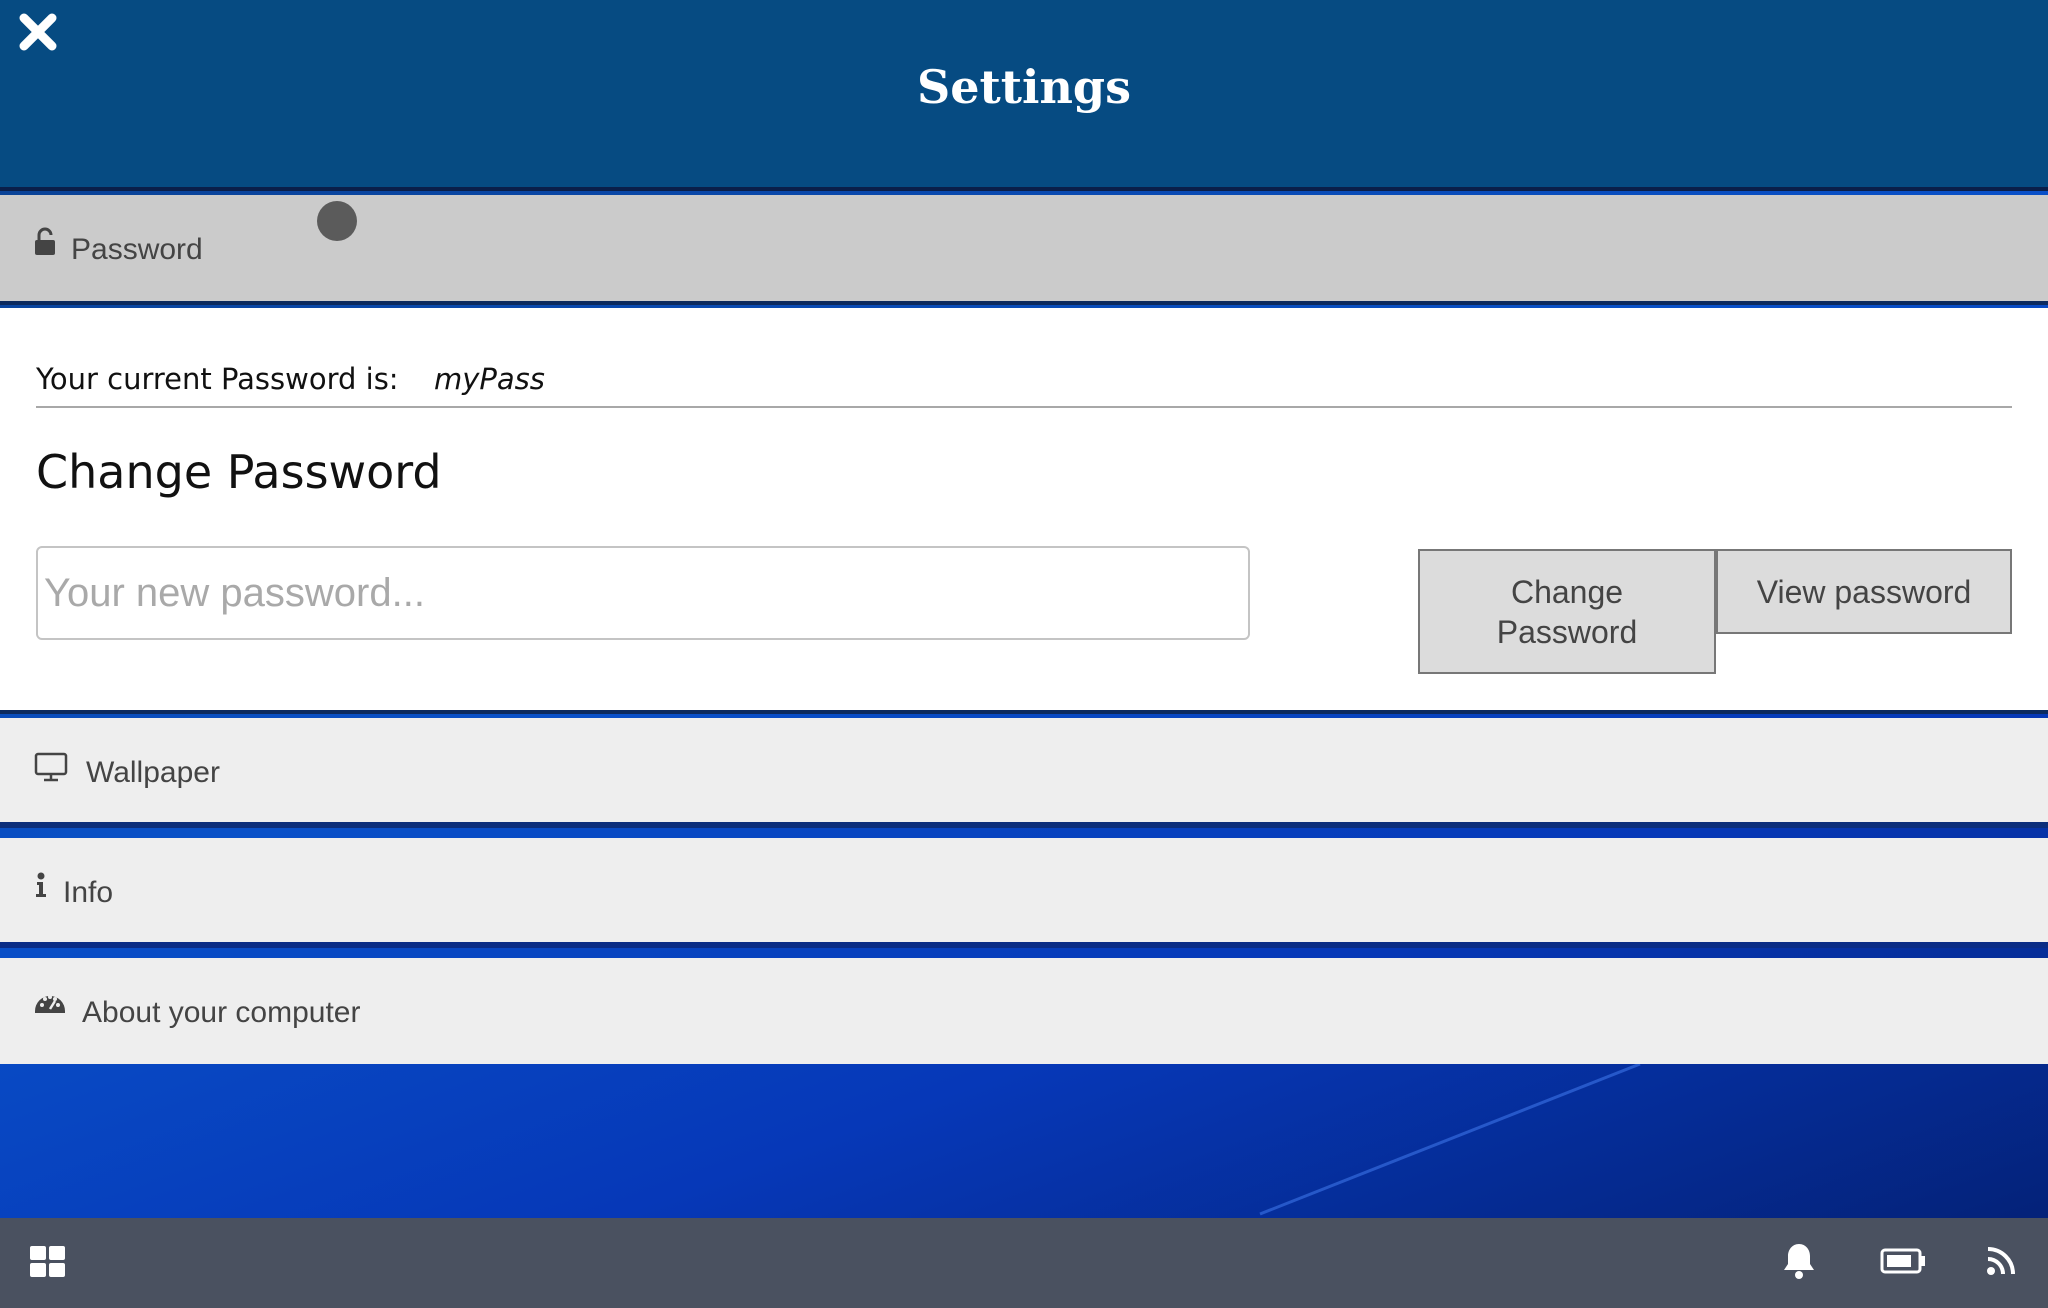  Describe the element at coordinates (1024, 773) in the screenshot. I see `section-wallpaper-header: Wallpaper` at that location.